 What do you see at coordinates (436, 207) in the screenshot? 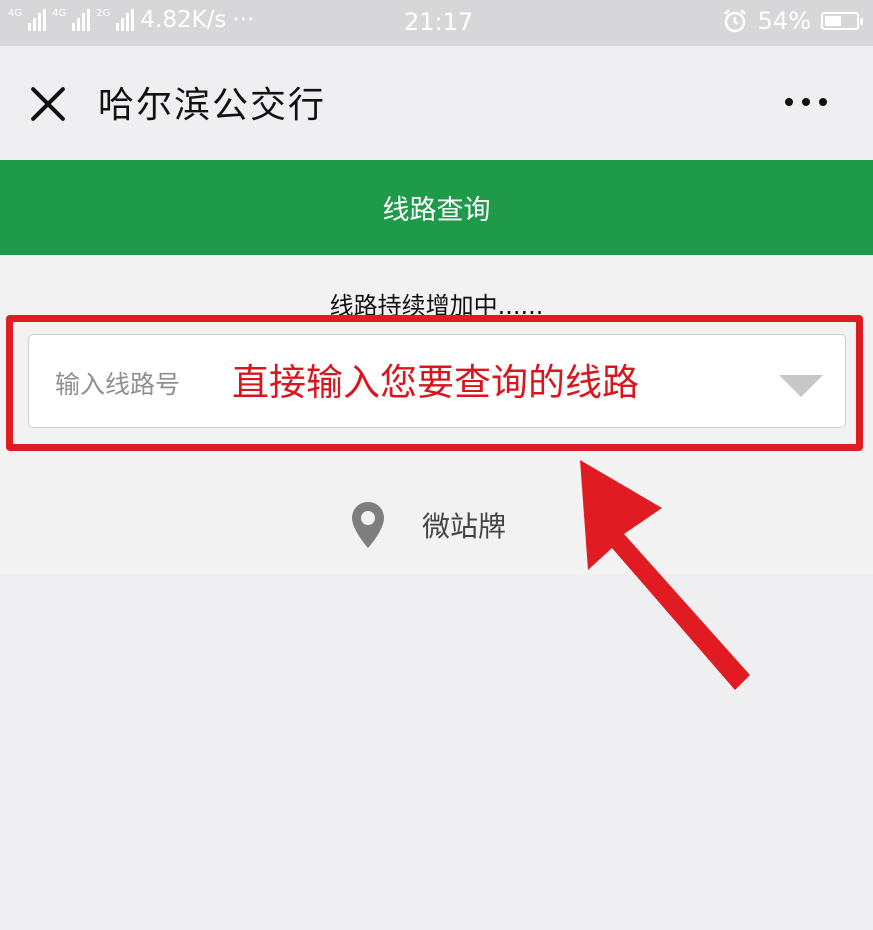
I see `tab-line-query: 线路查询` at bounding box center [436, 207].